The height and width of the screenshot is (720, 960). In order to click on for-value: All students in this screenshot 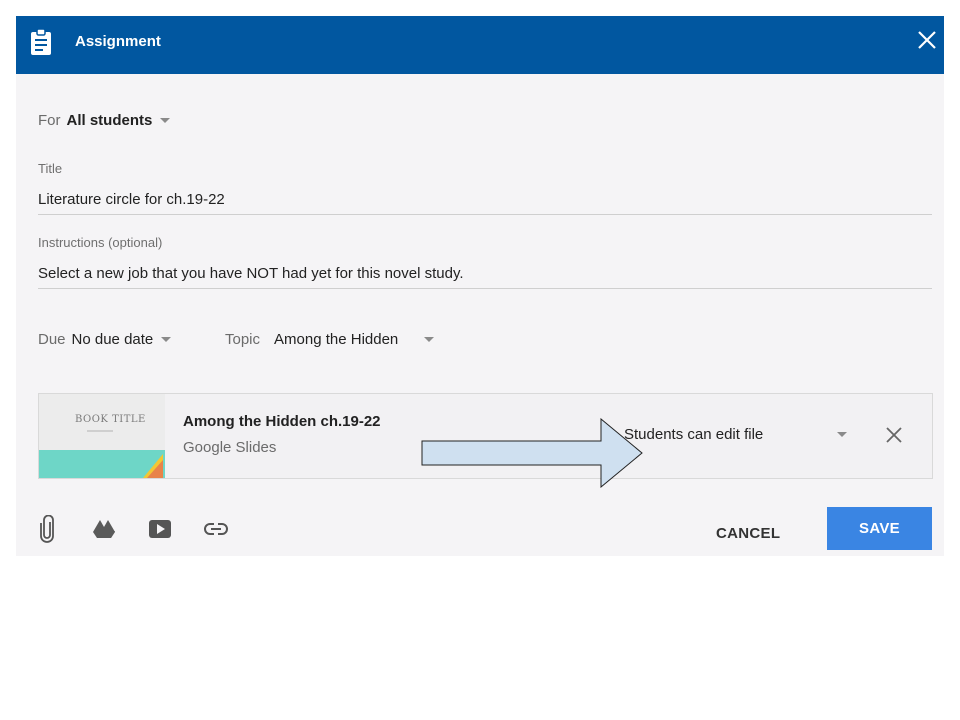, I will do `click(110, 120)`.